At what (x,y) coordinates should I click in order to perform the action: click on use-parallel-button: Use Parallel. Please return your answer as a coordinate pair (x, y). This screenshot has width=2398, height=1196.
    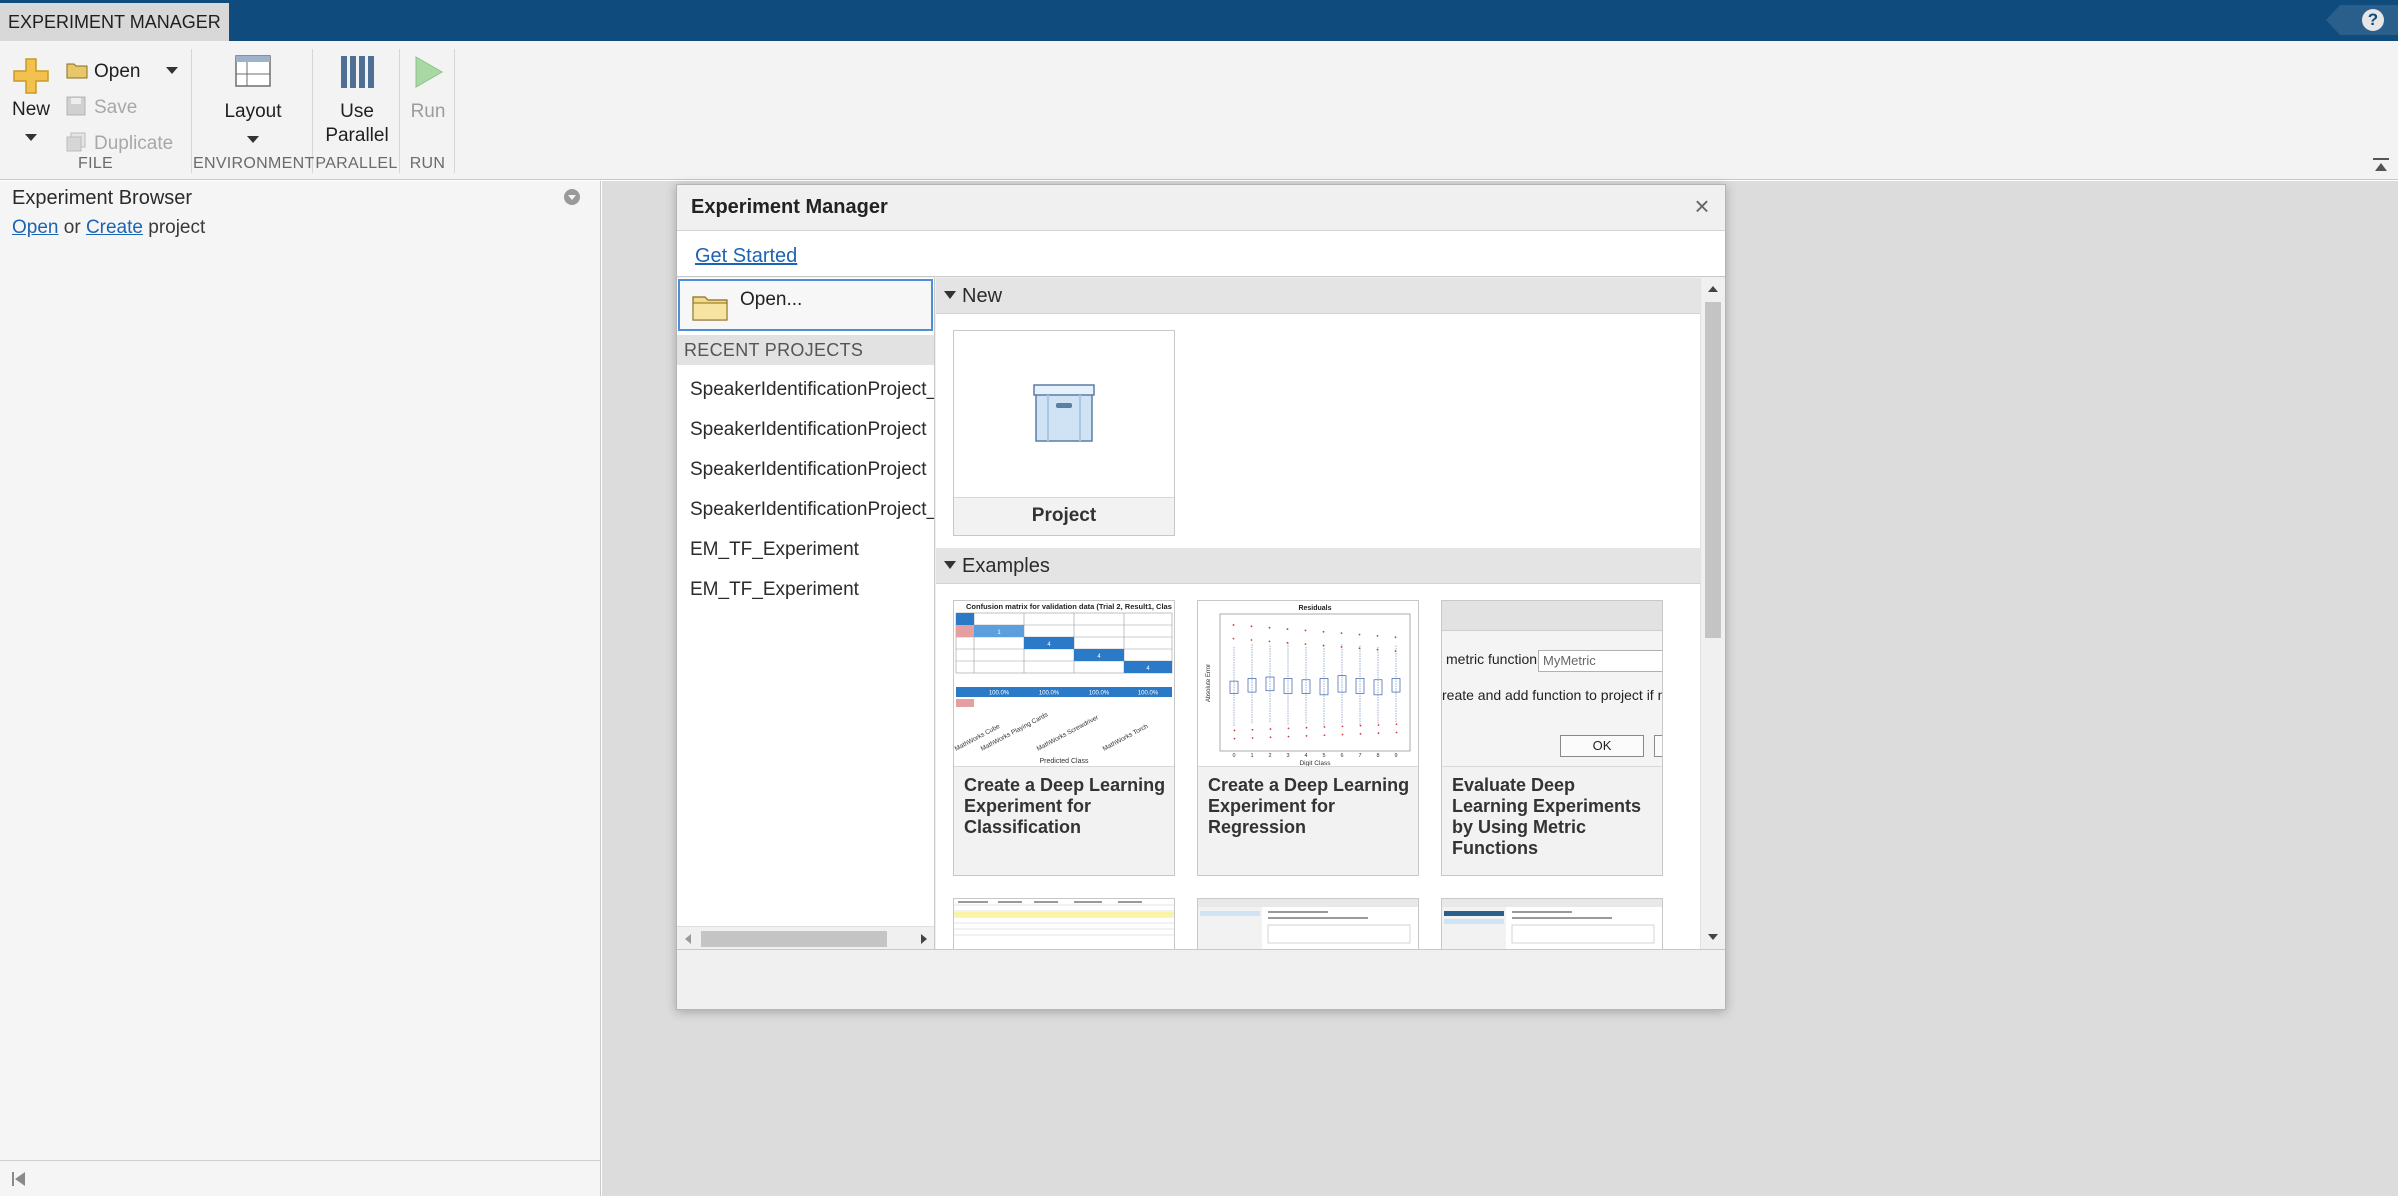
    Looking at the image, I should click on (357, 101).